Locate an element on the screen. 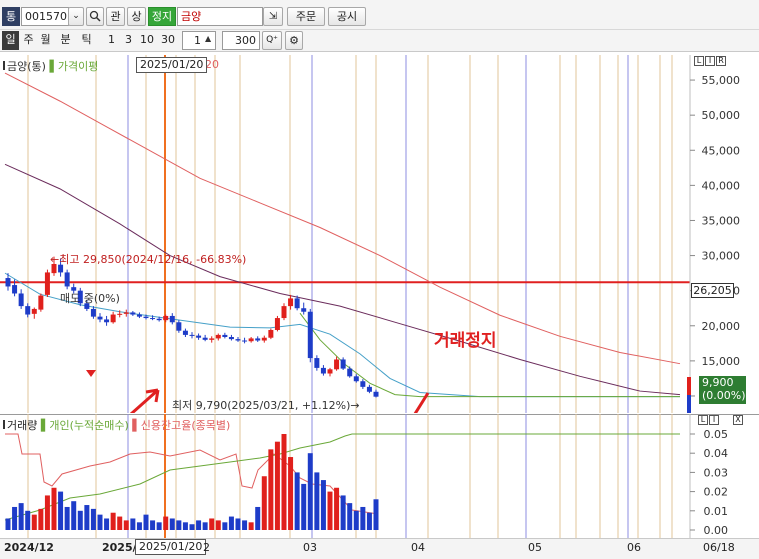 The width and height of the screenshot is (759, 559). period-week: 주 is located at coordinates (28, 40).